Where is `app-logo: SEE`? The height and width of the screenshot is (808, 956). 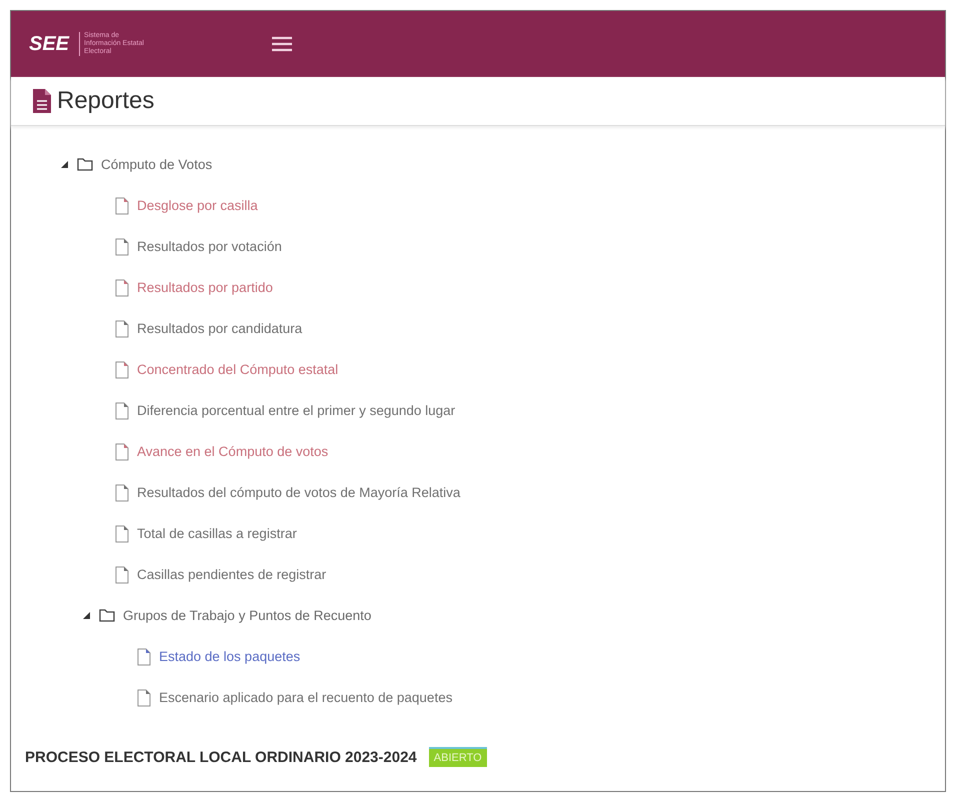
app-logo: SEE is located at coordinates (49, 44).